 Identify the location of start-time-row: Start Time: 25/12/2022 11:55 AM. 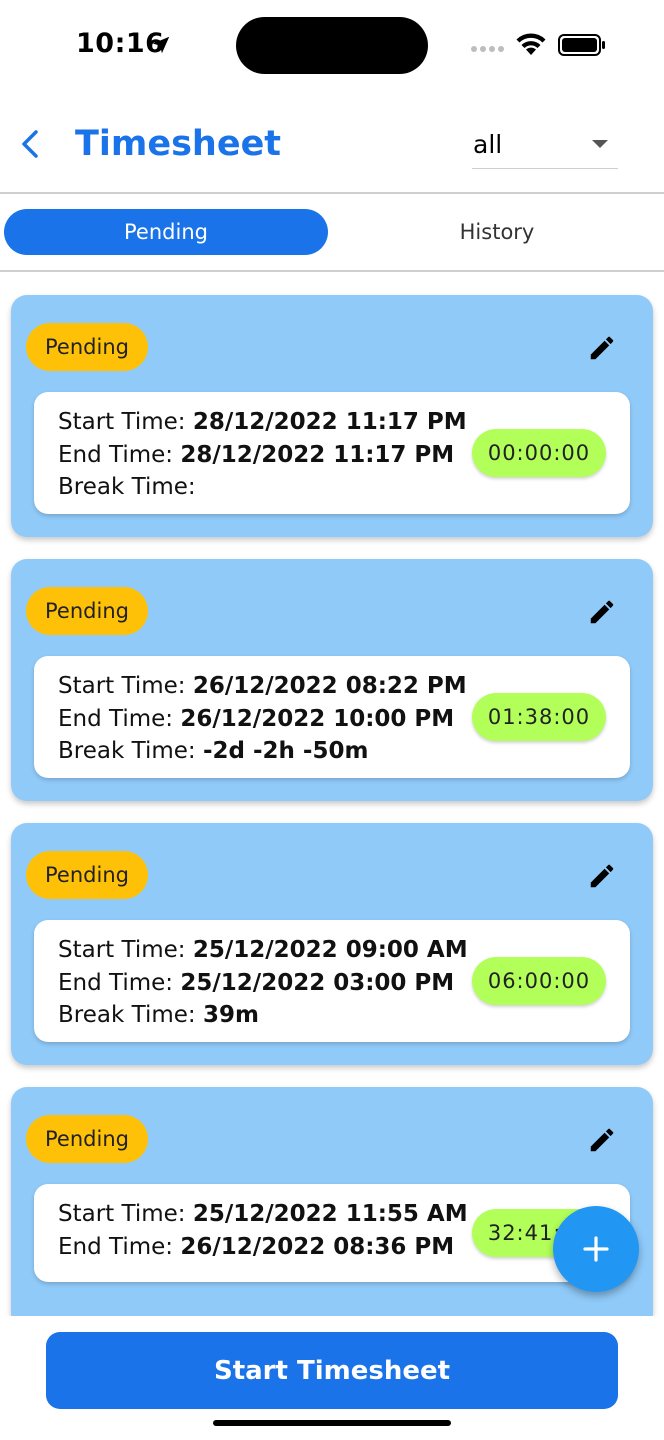
(263, 1214).